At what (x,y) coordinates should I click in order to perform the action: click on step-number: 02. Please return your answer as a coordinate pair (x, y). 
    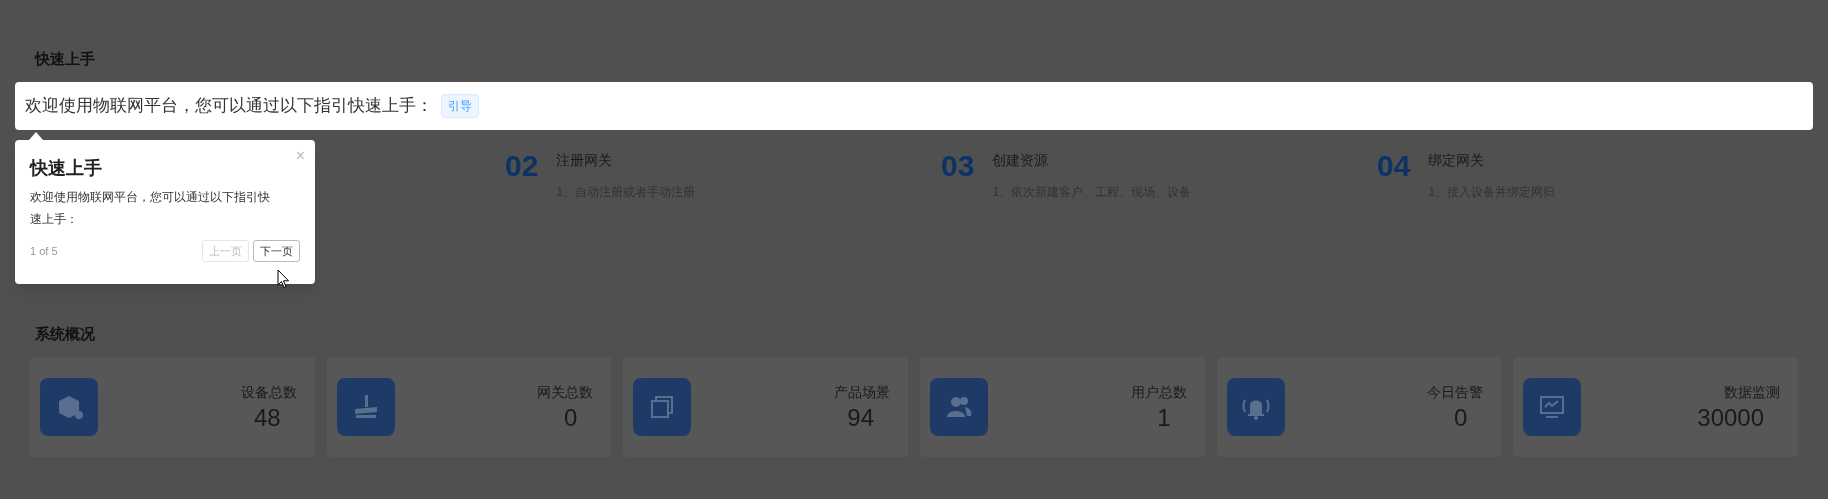
    Looking at the image, I should click on (522, 166).